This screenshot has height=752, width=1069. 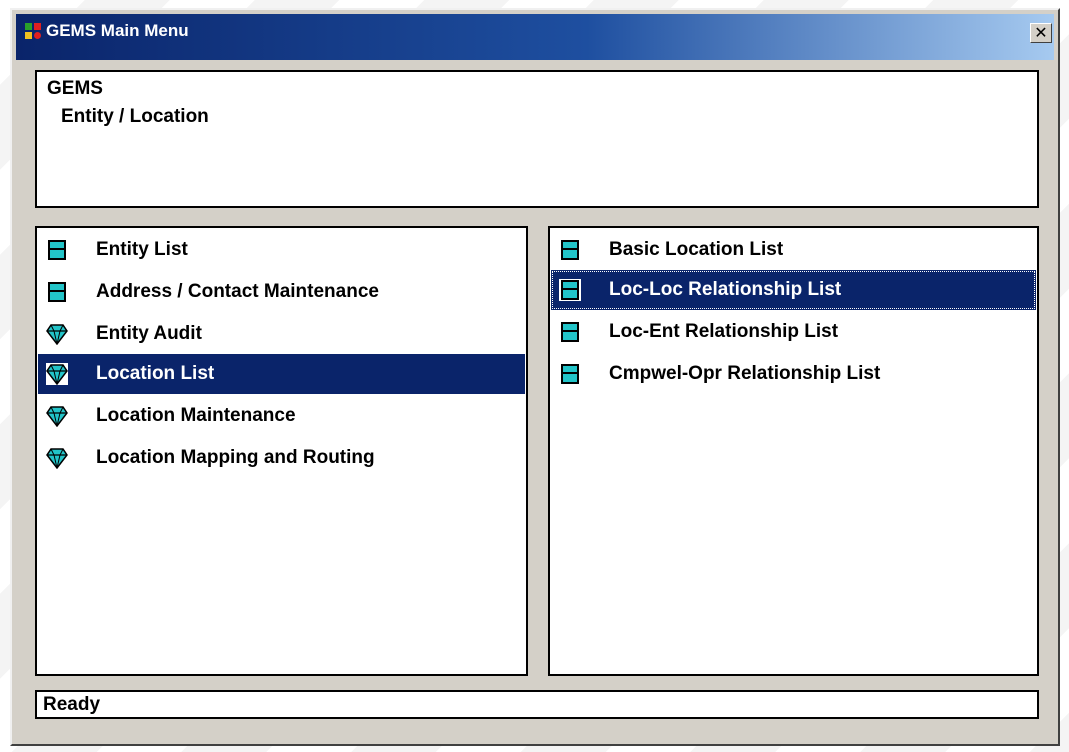 What do you see at coordinates (1041, 33) in the screenshot?
I see `close-button: ✕` at bounding box center [1041, 33].